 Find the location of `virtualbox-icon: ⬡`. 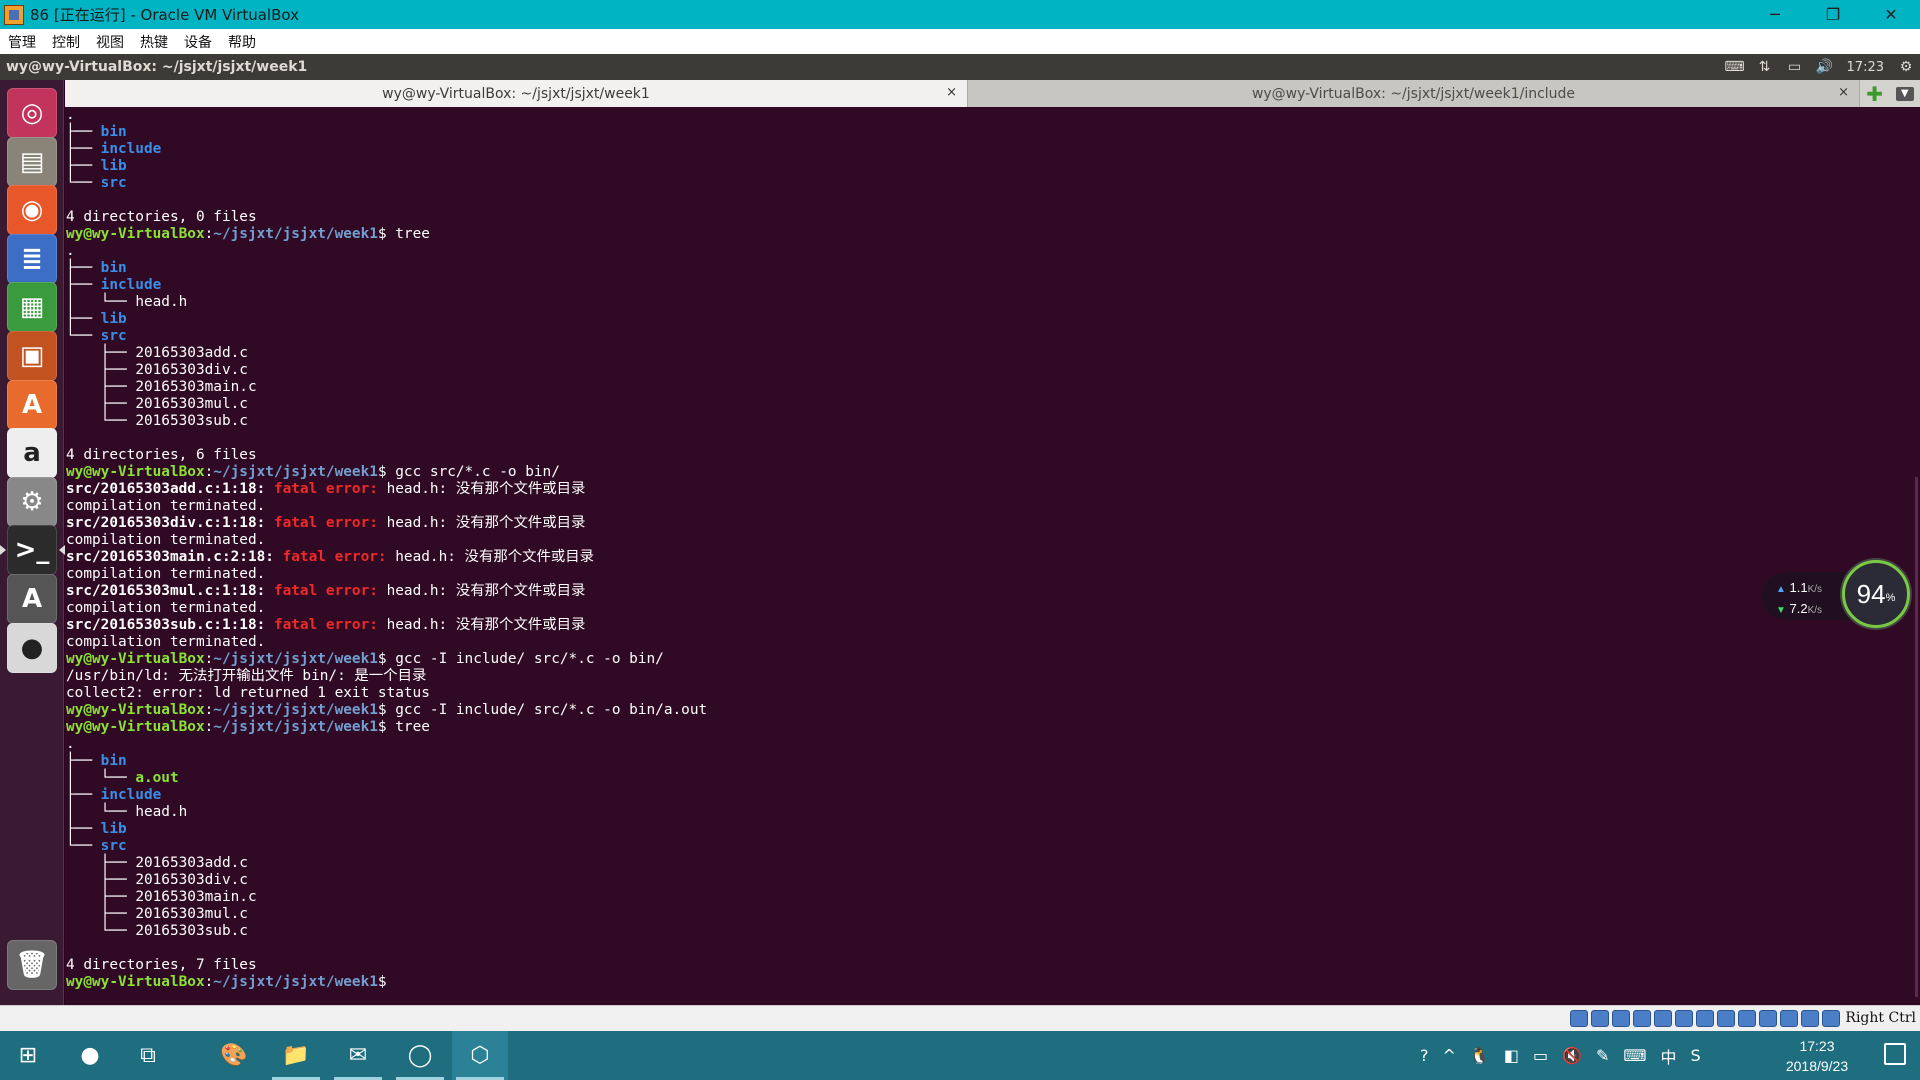

virtualbox-icon: ⬡ is located at coordinates (480, 1055).